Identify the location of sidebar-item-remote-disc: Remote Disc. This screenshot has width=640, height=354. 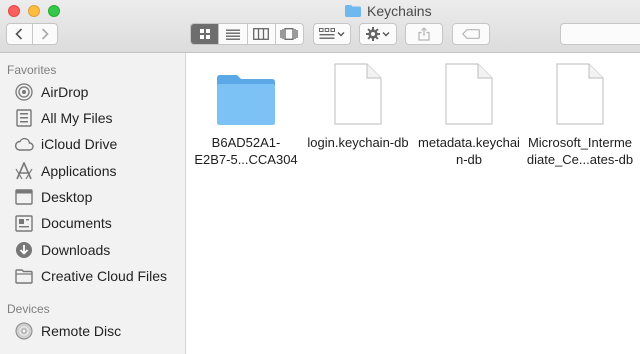
(67, 331).